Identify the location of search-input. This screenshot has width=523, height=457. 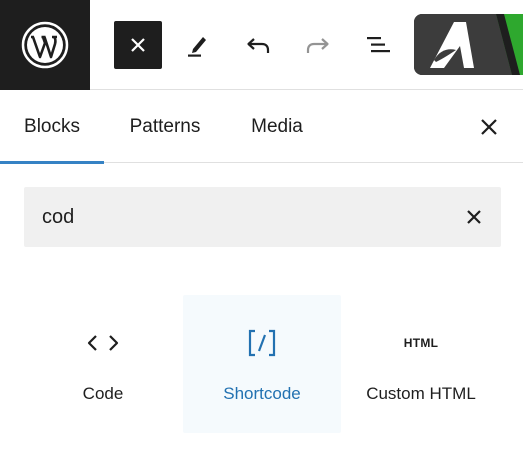
(224, 217).